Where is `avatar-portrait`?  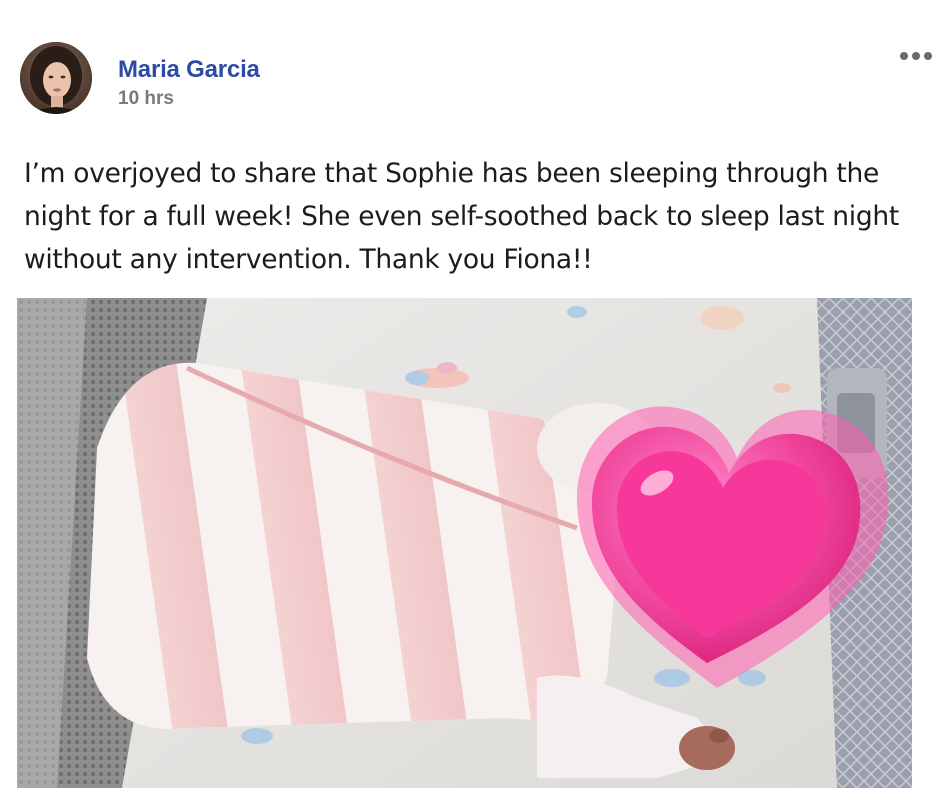
avatar-portrait is located at coordinates (56, 78).